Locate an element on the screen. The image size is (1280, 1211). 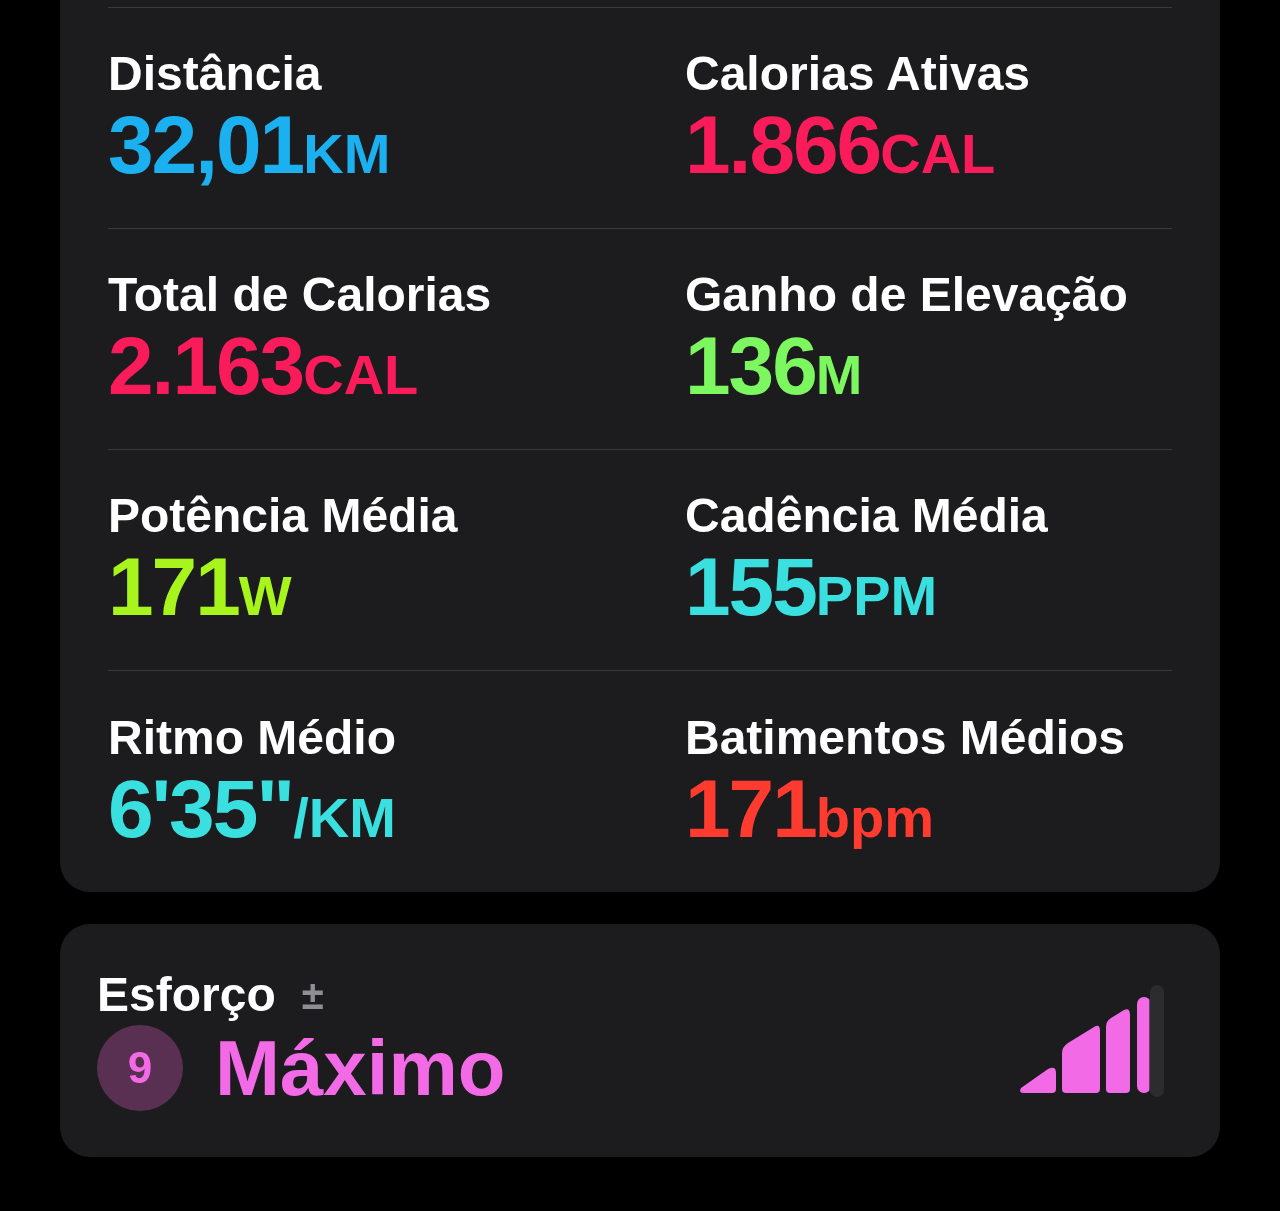
metric-label: Distância is located at coordinates (215, 74).